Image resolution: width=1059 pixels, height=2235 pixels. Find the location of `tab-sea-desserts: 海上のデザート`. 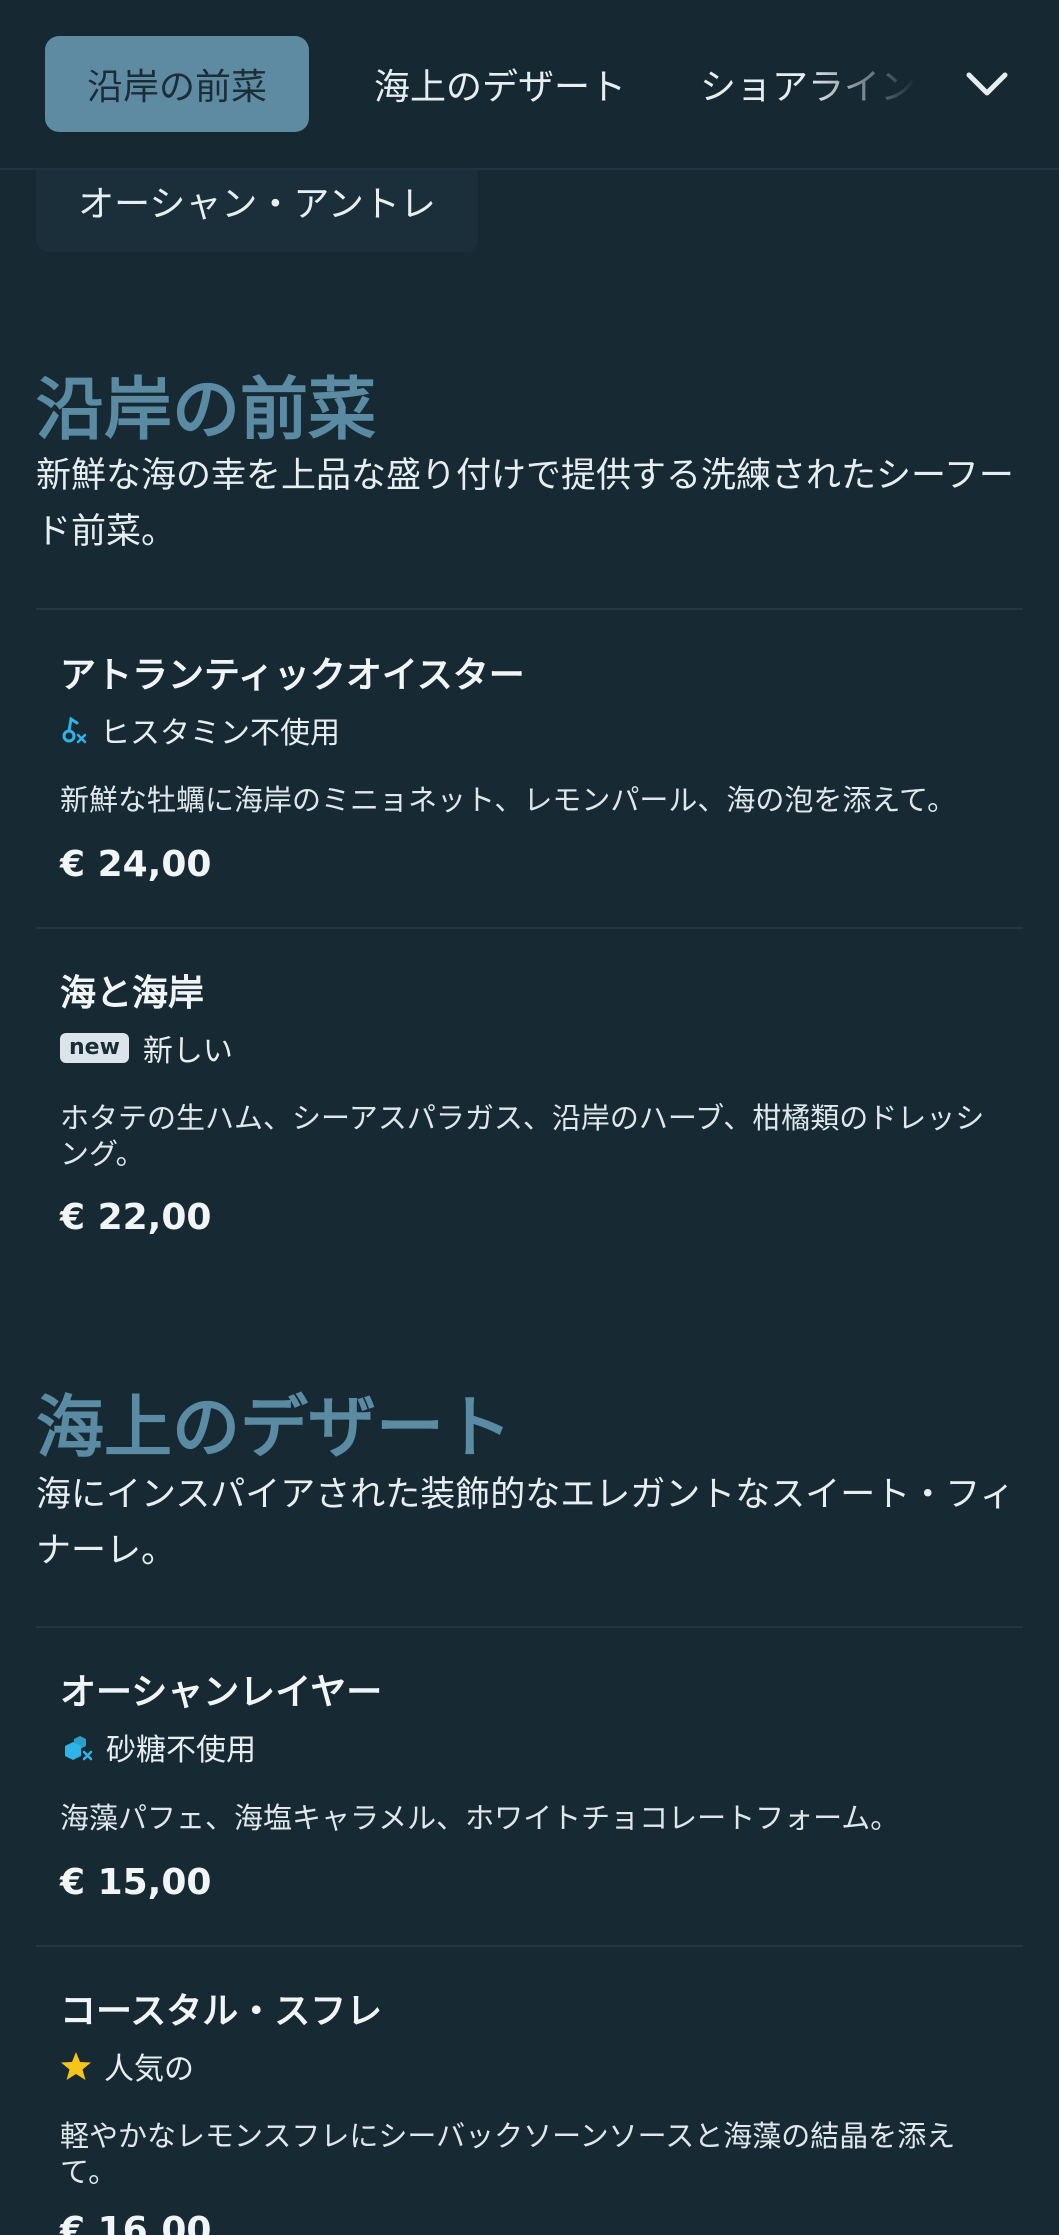

tab-sea-desserts: 海上のデザート is located at coordinates (500, 84).